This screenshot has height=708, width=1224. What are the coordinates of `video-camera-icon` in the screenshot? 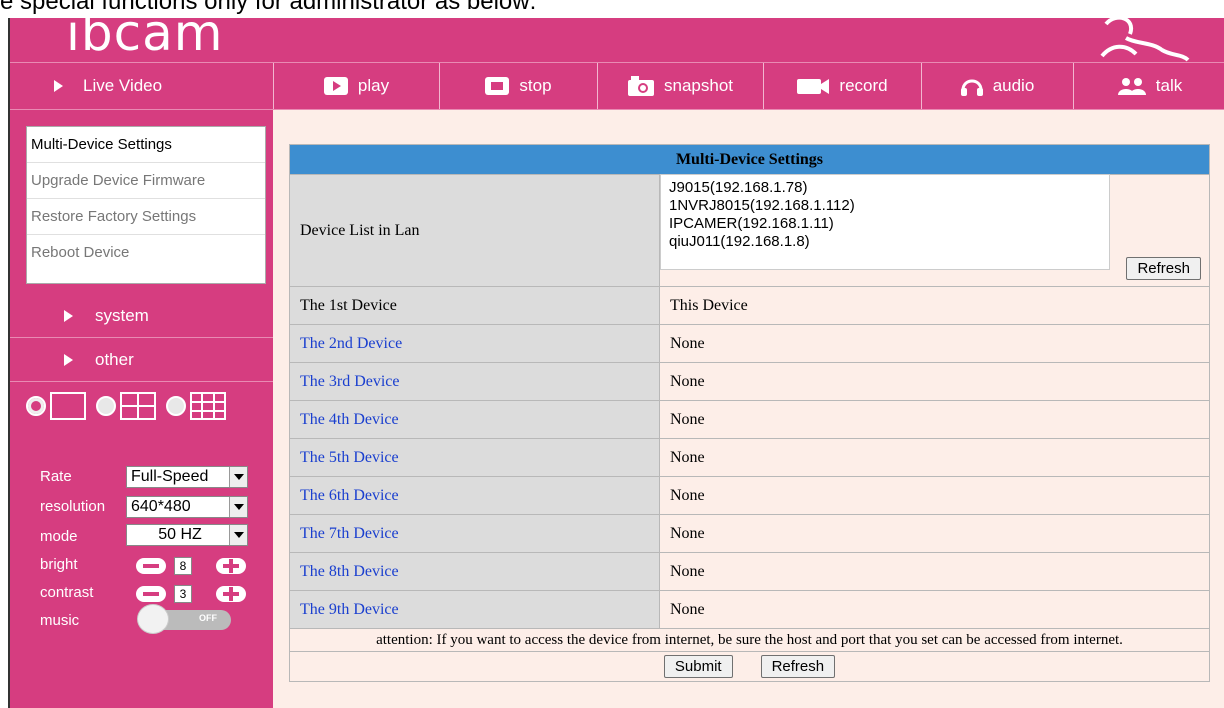 It's located at (813, 86).